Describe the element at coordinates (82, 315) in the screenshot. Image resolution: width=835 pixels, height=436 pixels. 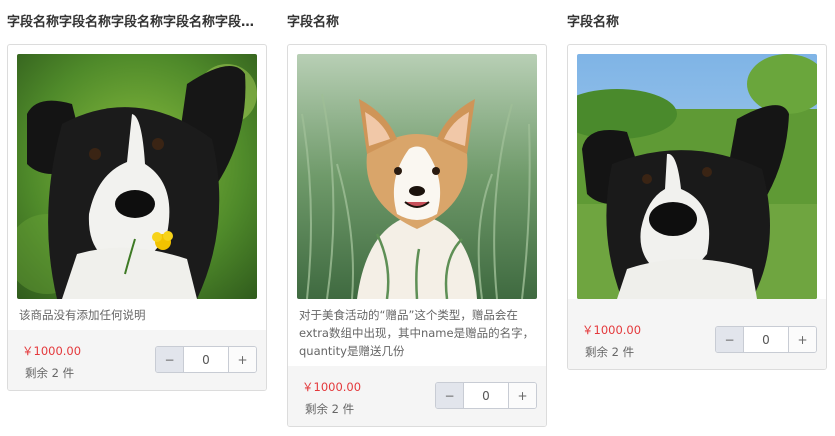
I see `product-description: 该商品没有添加任何说明` at that location.